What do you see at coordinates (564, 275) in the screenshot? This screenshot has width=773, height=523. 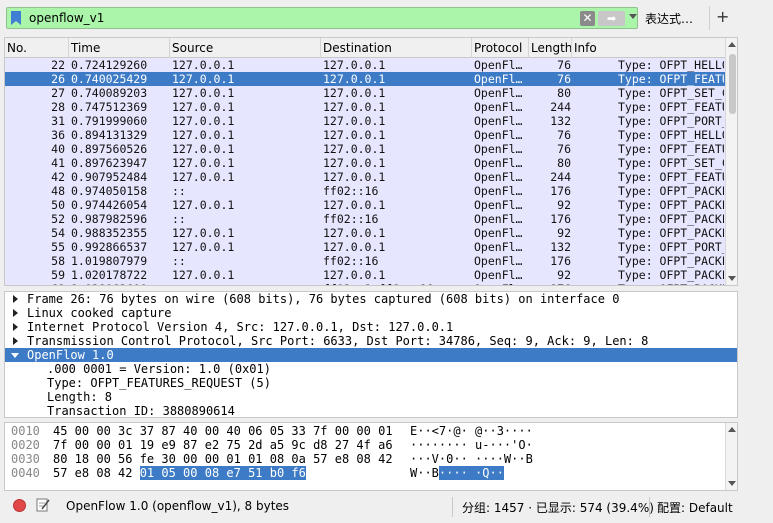 I see `cell-len: 92` at bounding box center [564, 275].